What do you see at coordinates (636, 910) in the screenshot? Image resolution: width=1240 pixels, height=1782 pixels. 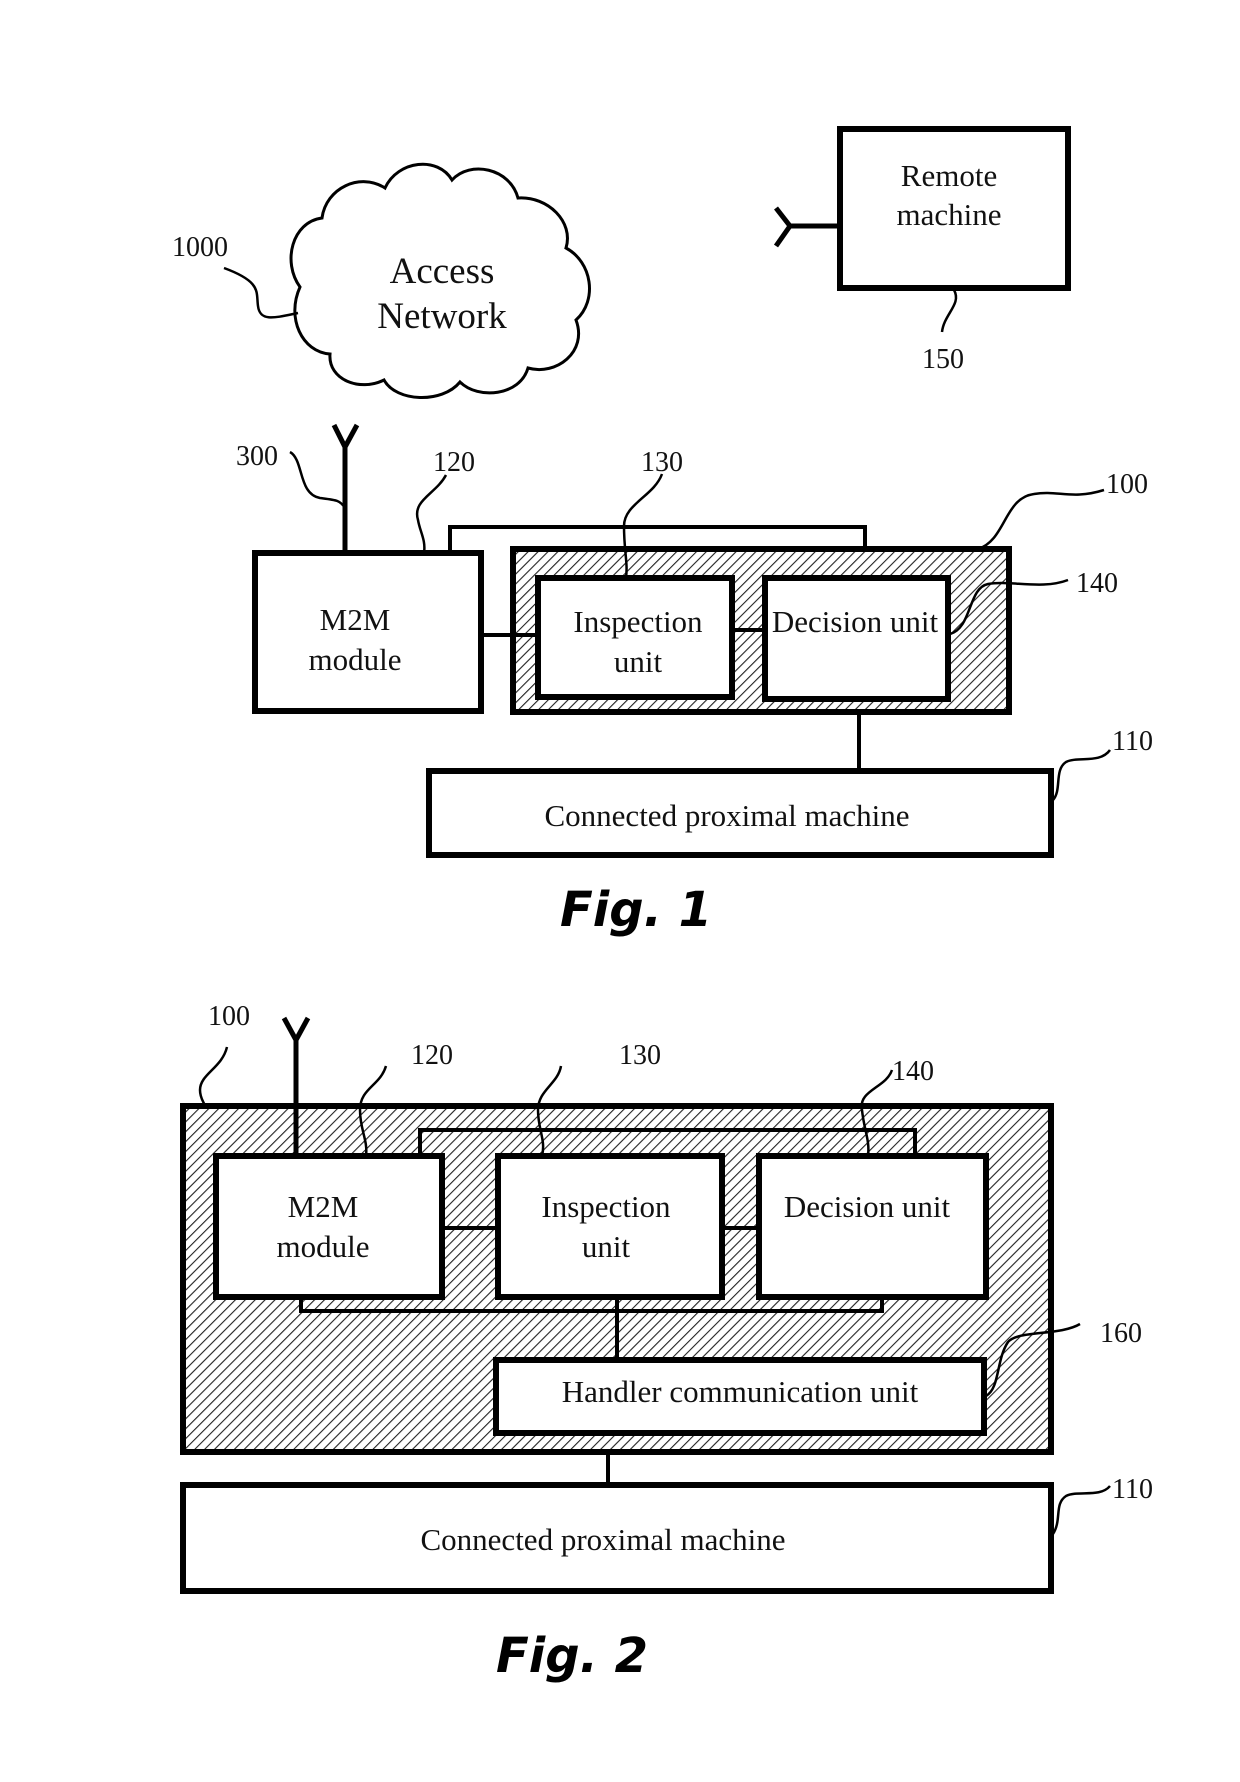 I see `figure-caption: Fig. 1` at bounding box center [636, 910].